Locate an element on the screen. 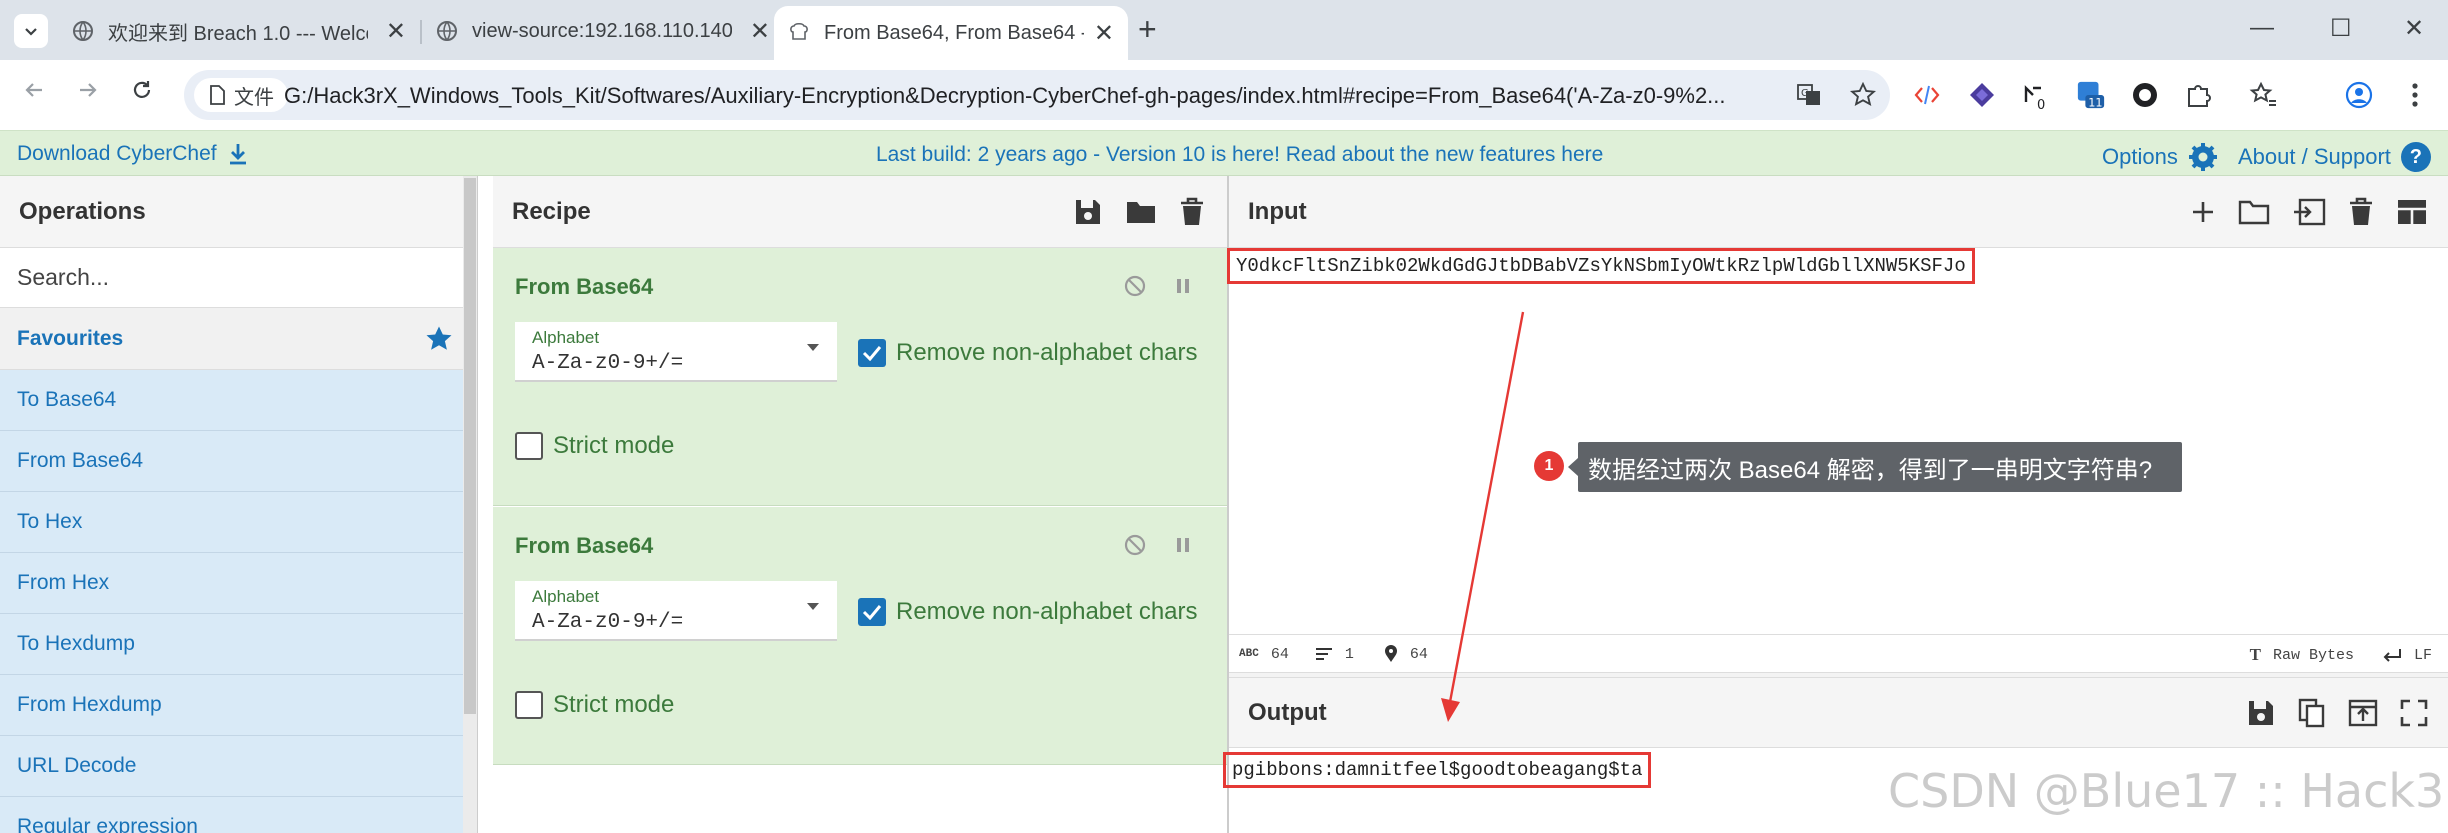 Image resolution: width=2448 pixels, height=833 pixels. tab-cyberchef: From Base64, From Base64 - ✕ is located at coordinates (951, 33).